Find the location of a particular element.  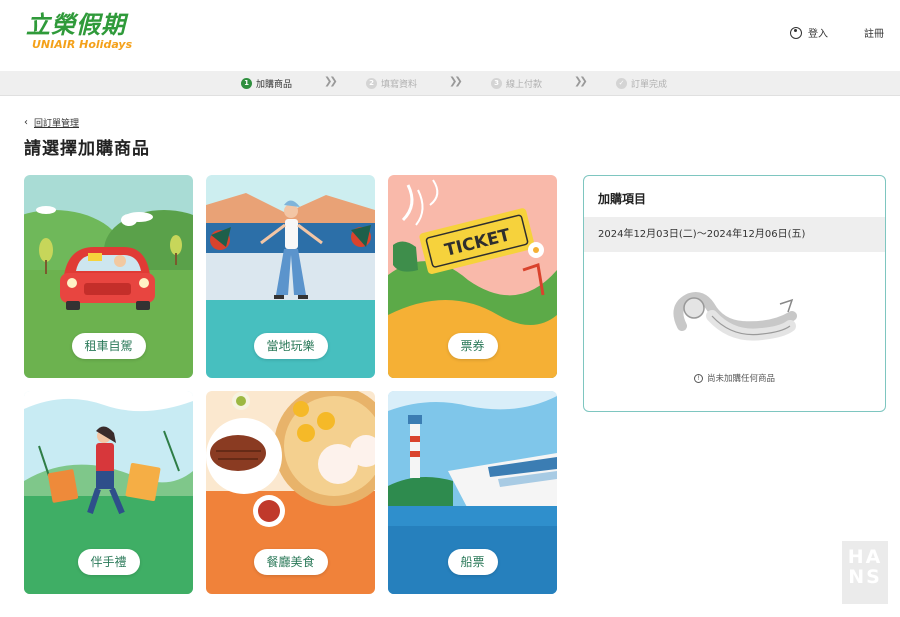

uniair-logo: 立榮假期 UNIAIR Holidays is located at coordinates (81, 37).